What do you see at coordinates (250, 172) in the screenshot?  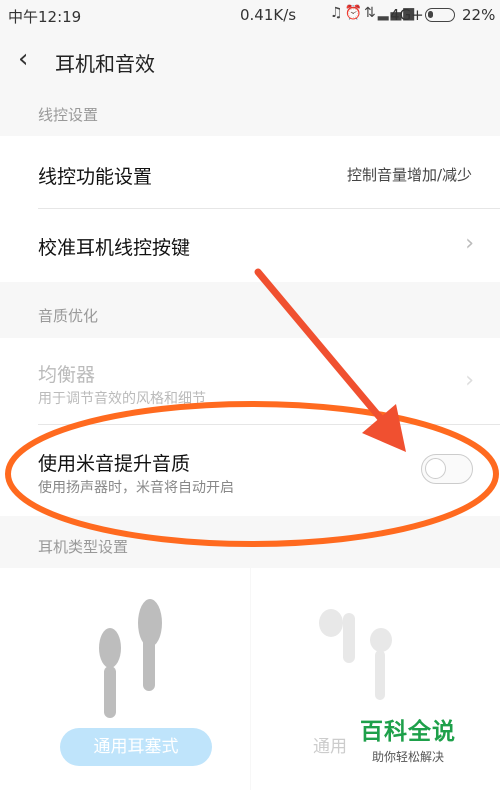 I see `row-wire-function: 线控功能设置 控制音量增加/减少` at bounding box center [250, 172].